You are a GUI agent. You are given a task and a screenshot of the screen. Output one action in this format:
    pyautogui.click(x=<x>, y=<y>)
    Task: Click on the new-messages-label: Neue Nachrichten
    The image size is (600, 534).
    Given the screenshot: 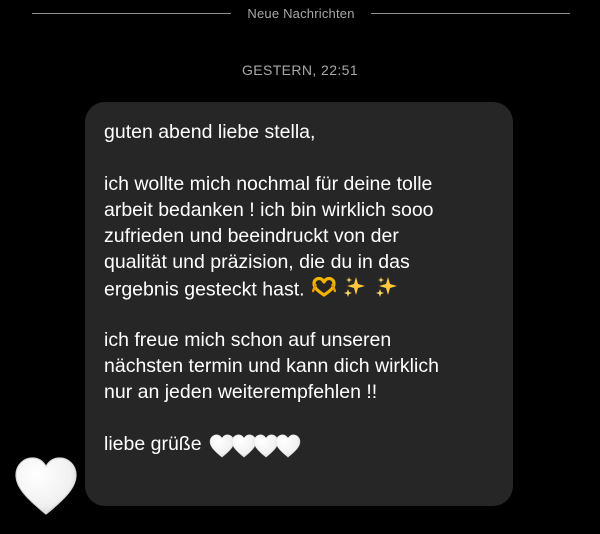 What is the action you would take?
    pyautogui.click(x=301, y=13)
    